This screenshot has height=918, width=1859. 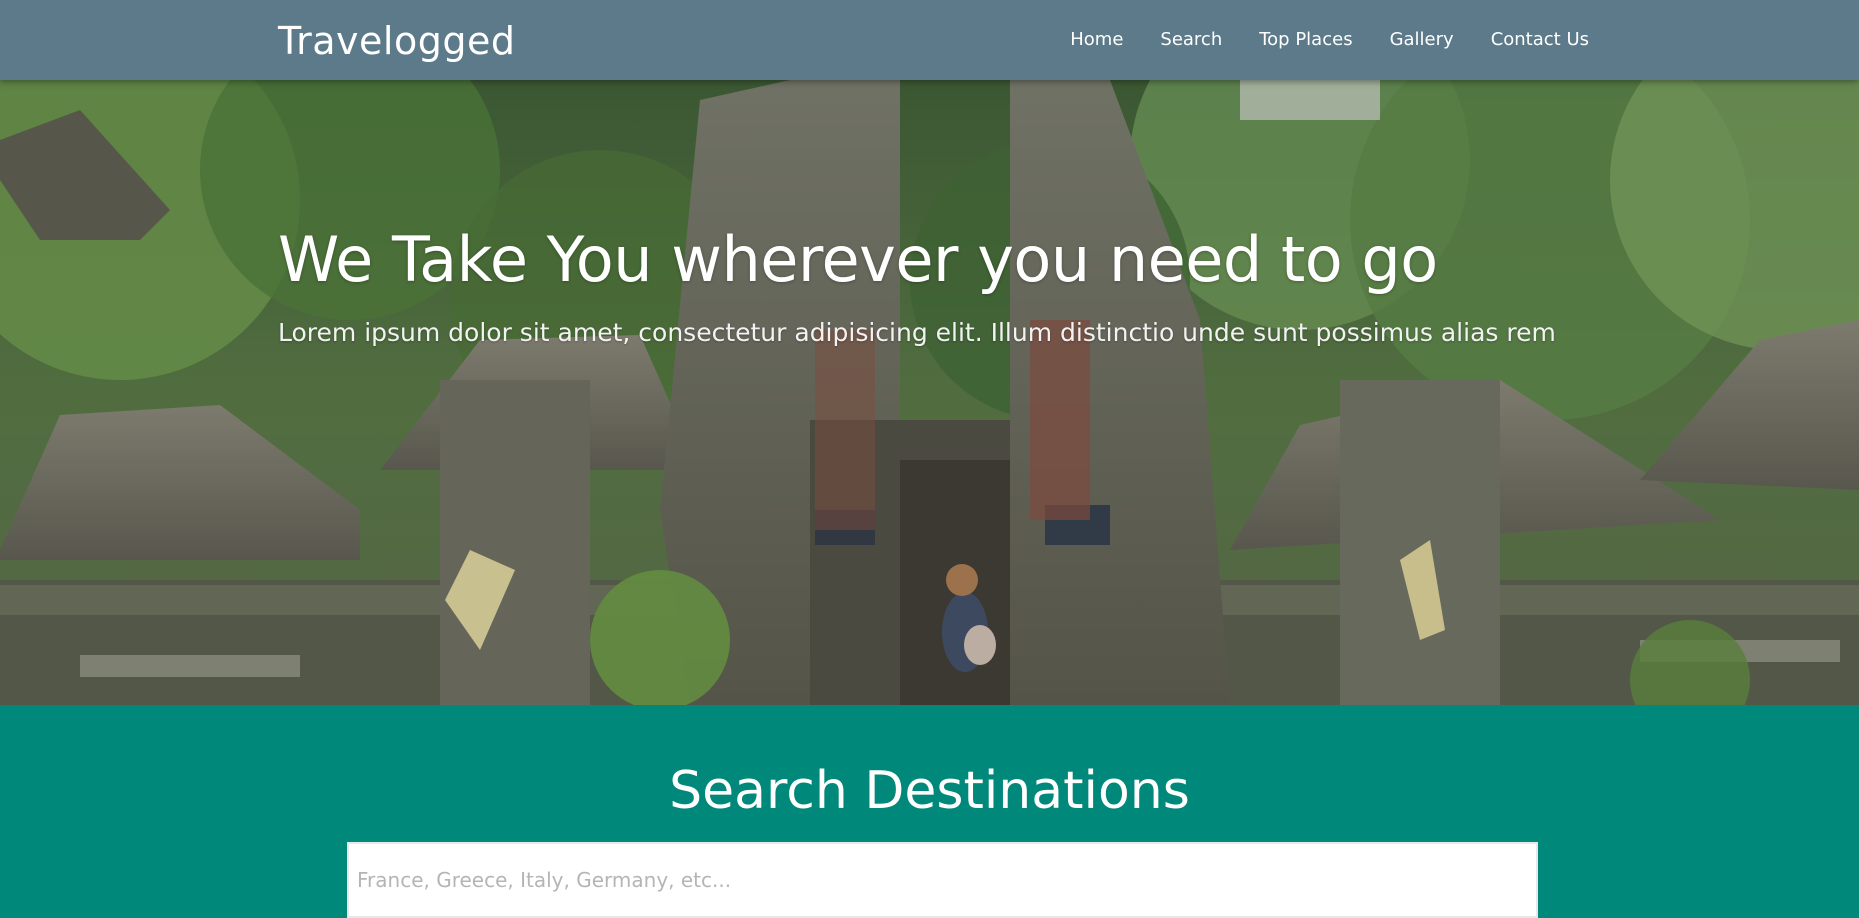 What do you see at coordinates (1096, 40) in the screenshot?
I see `nav-link-home: Home` at bounding box center [1096, 40].